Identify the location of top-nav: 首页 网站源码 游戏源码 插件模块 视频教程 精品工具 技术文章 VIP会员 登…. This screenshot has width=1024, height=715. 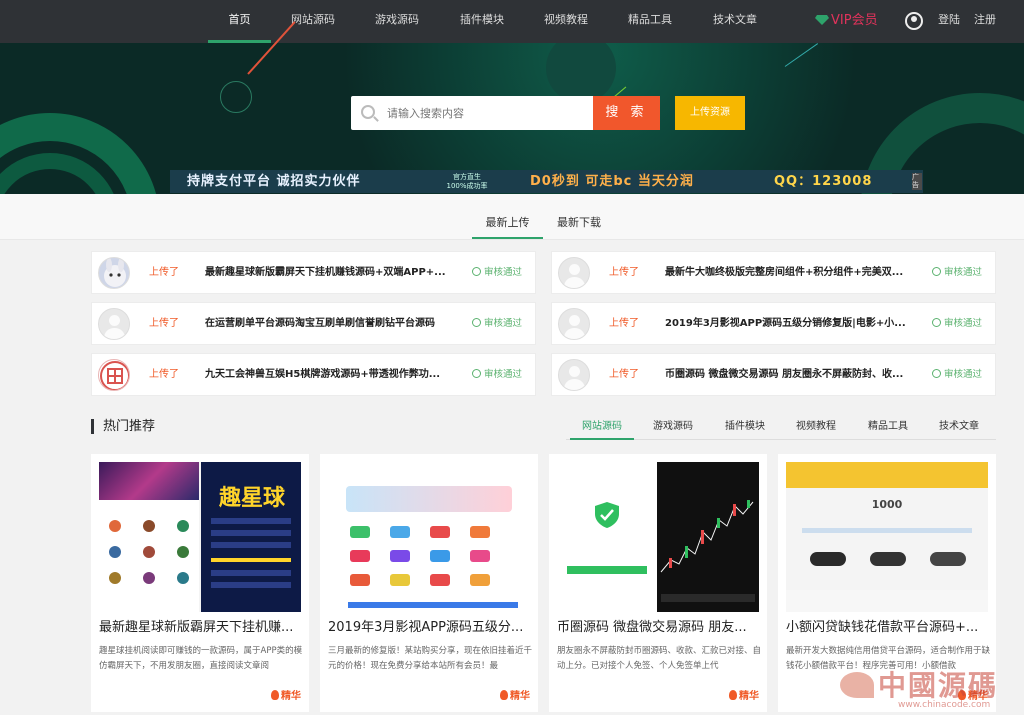
(512, 21).